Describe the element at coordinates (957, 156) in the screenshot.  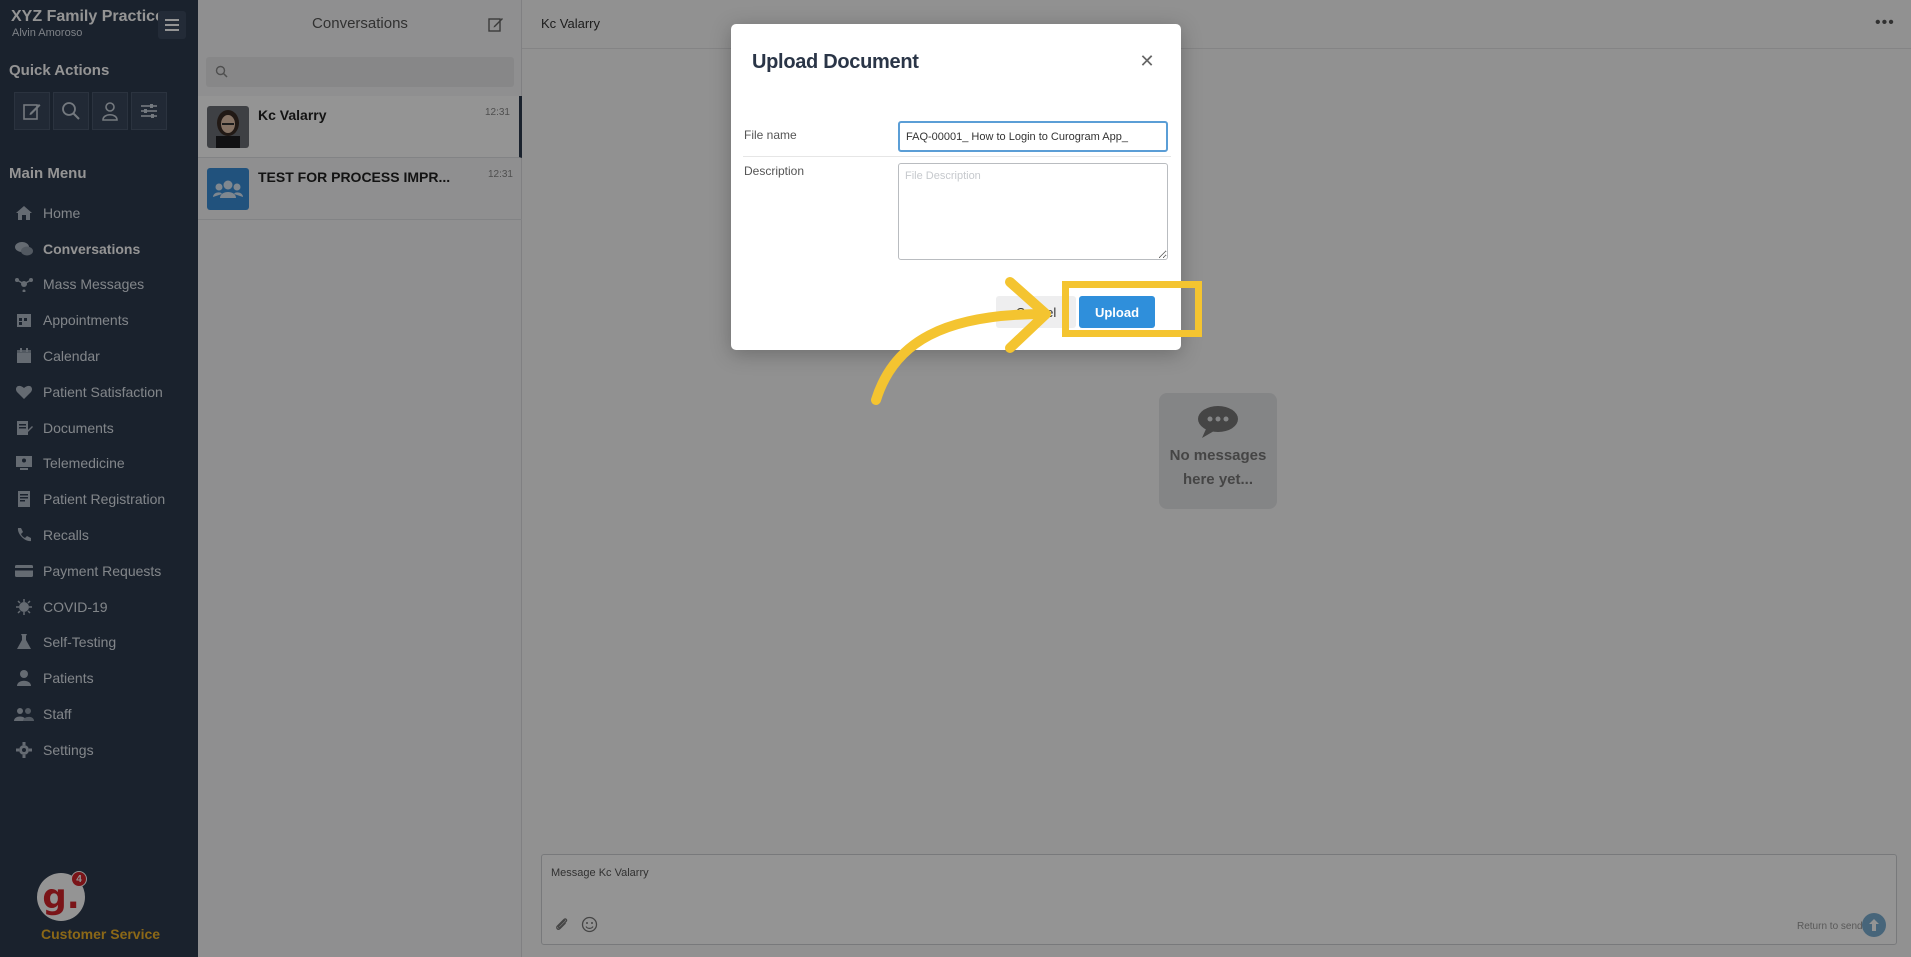
I see `divider` at that location.